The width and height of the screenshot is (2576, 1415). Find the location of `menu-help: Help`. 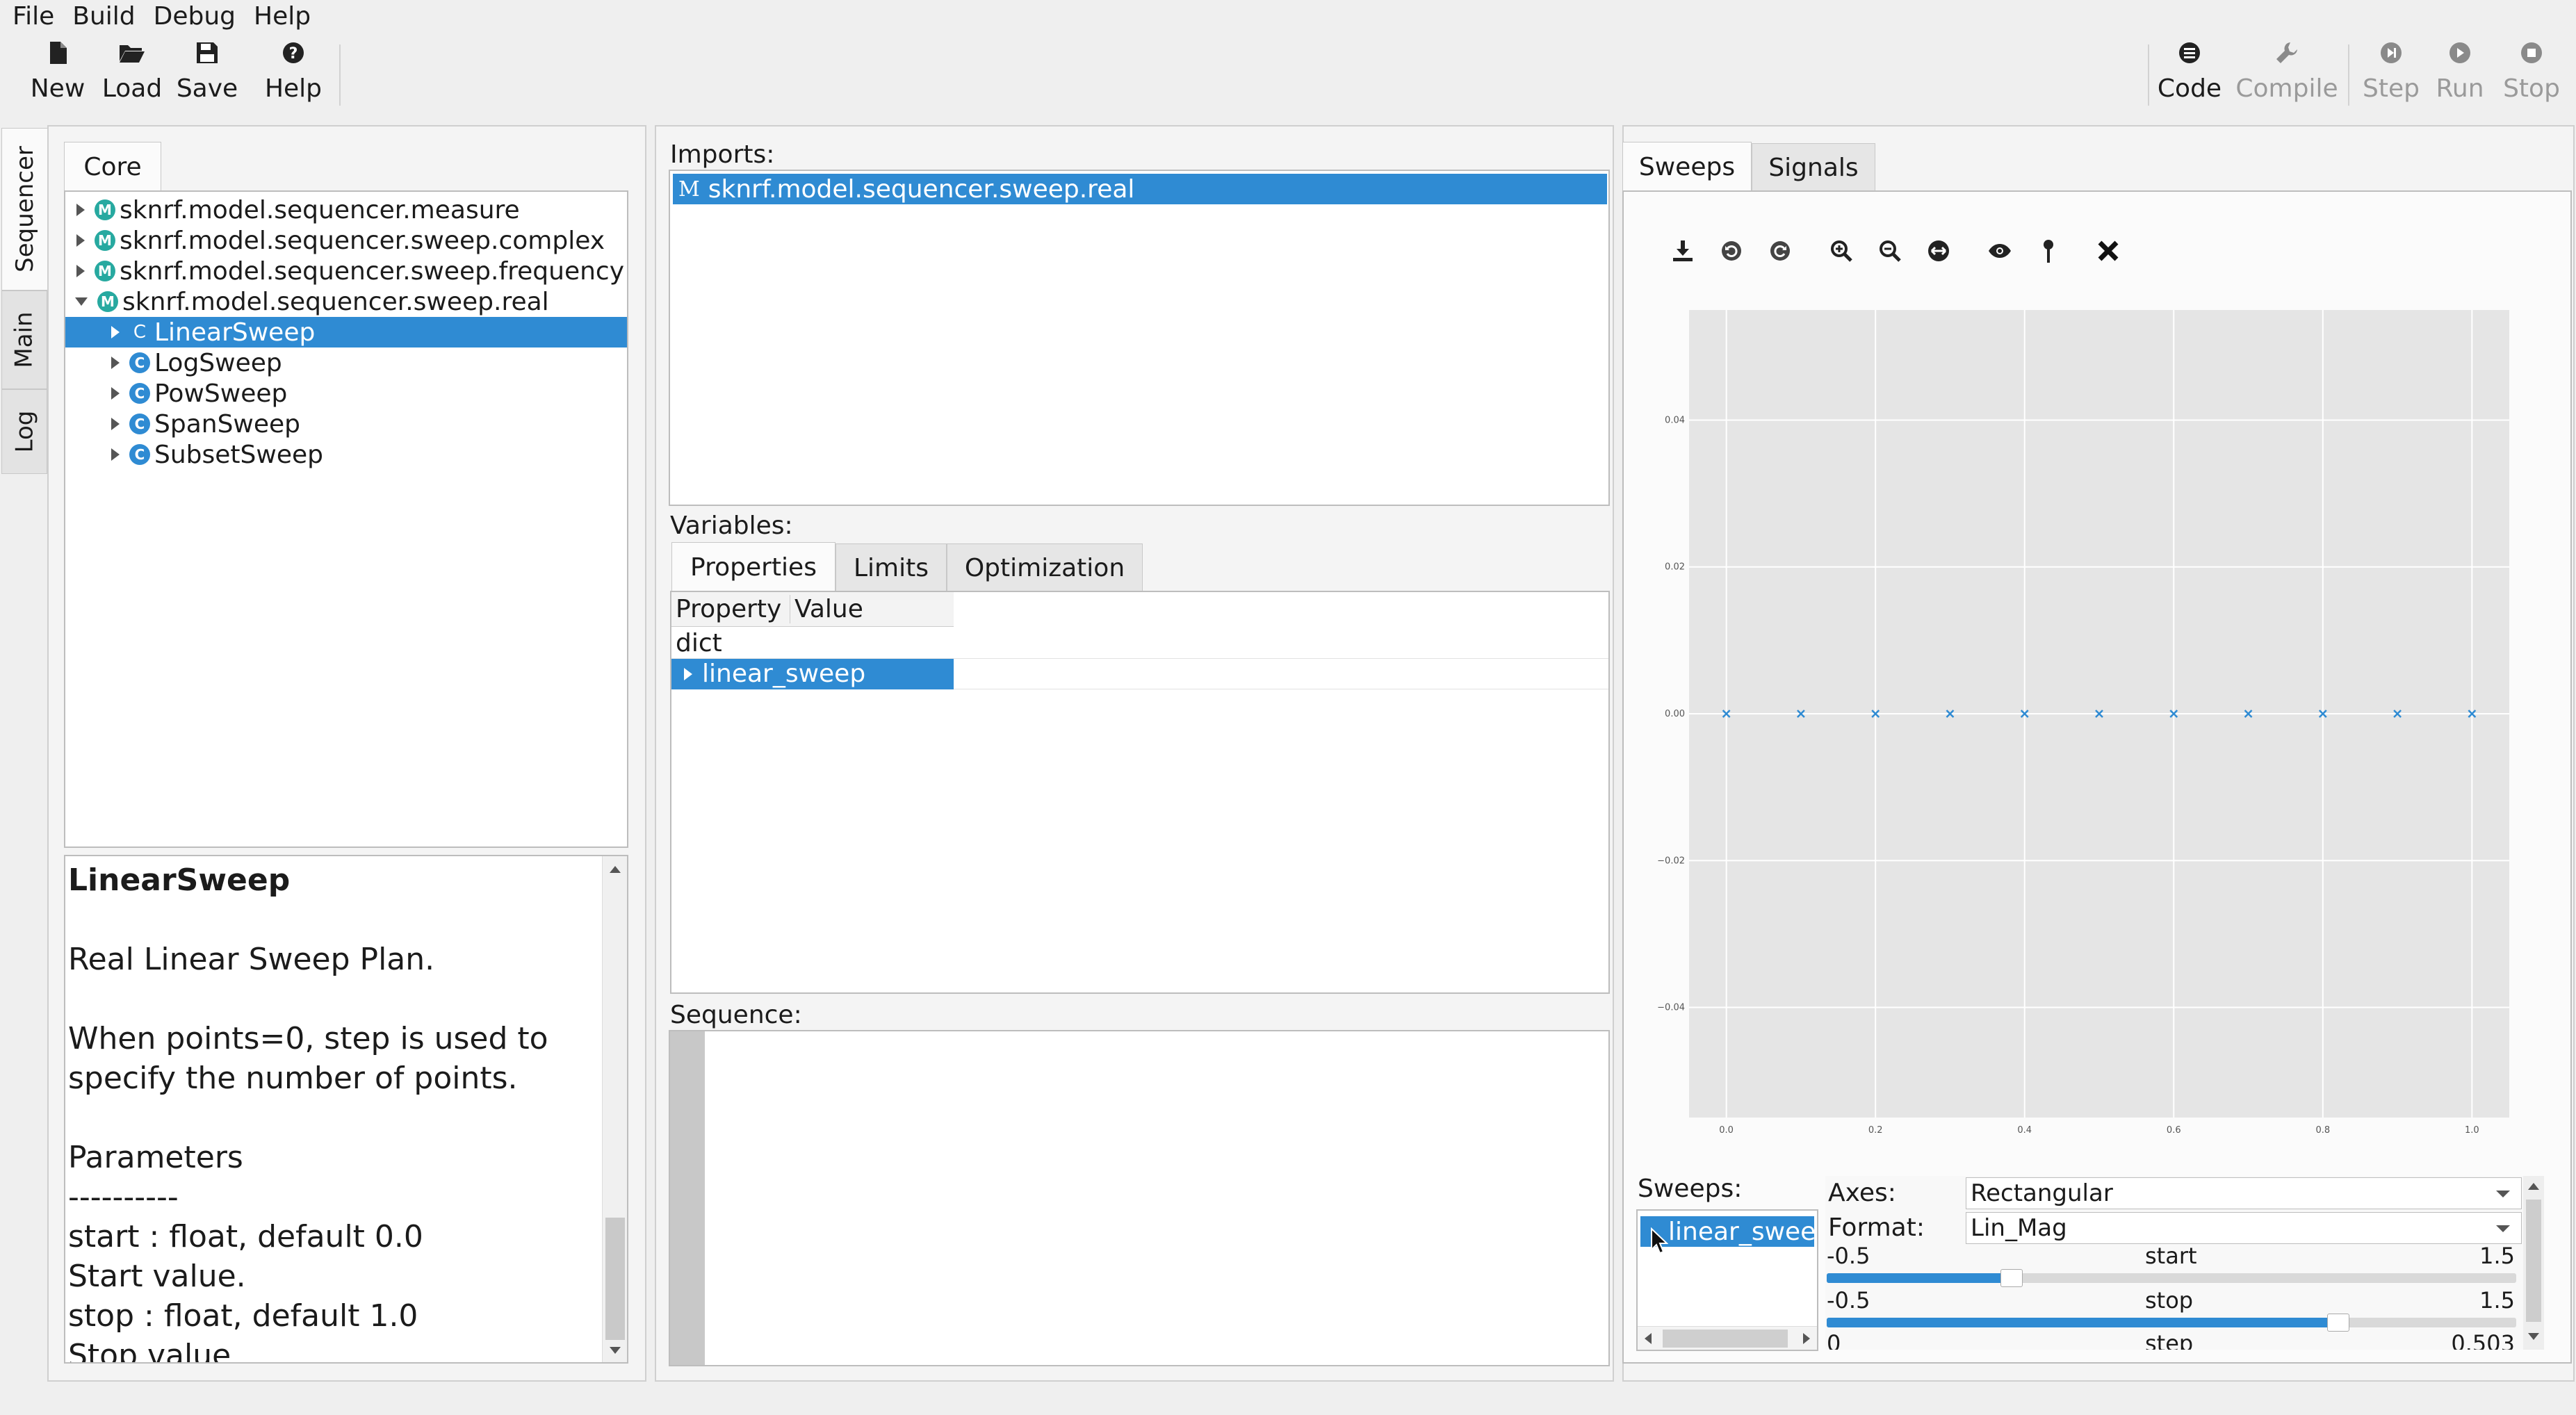

menu-help: Help is located at coordinates (282, 16).